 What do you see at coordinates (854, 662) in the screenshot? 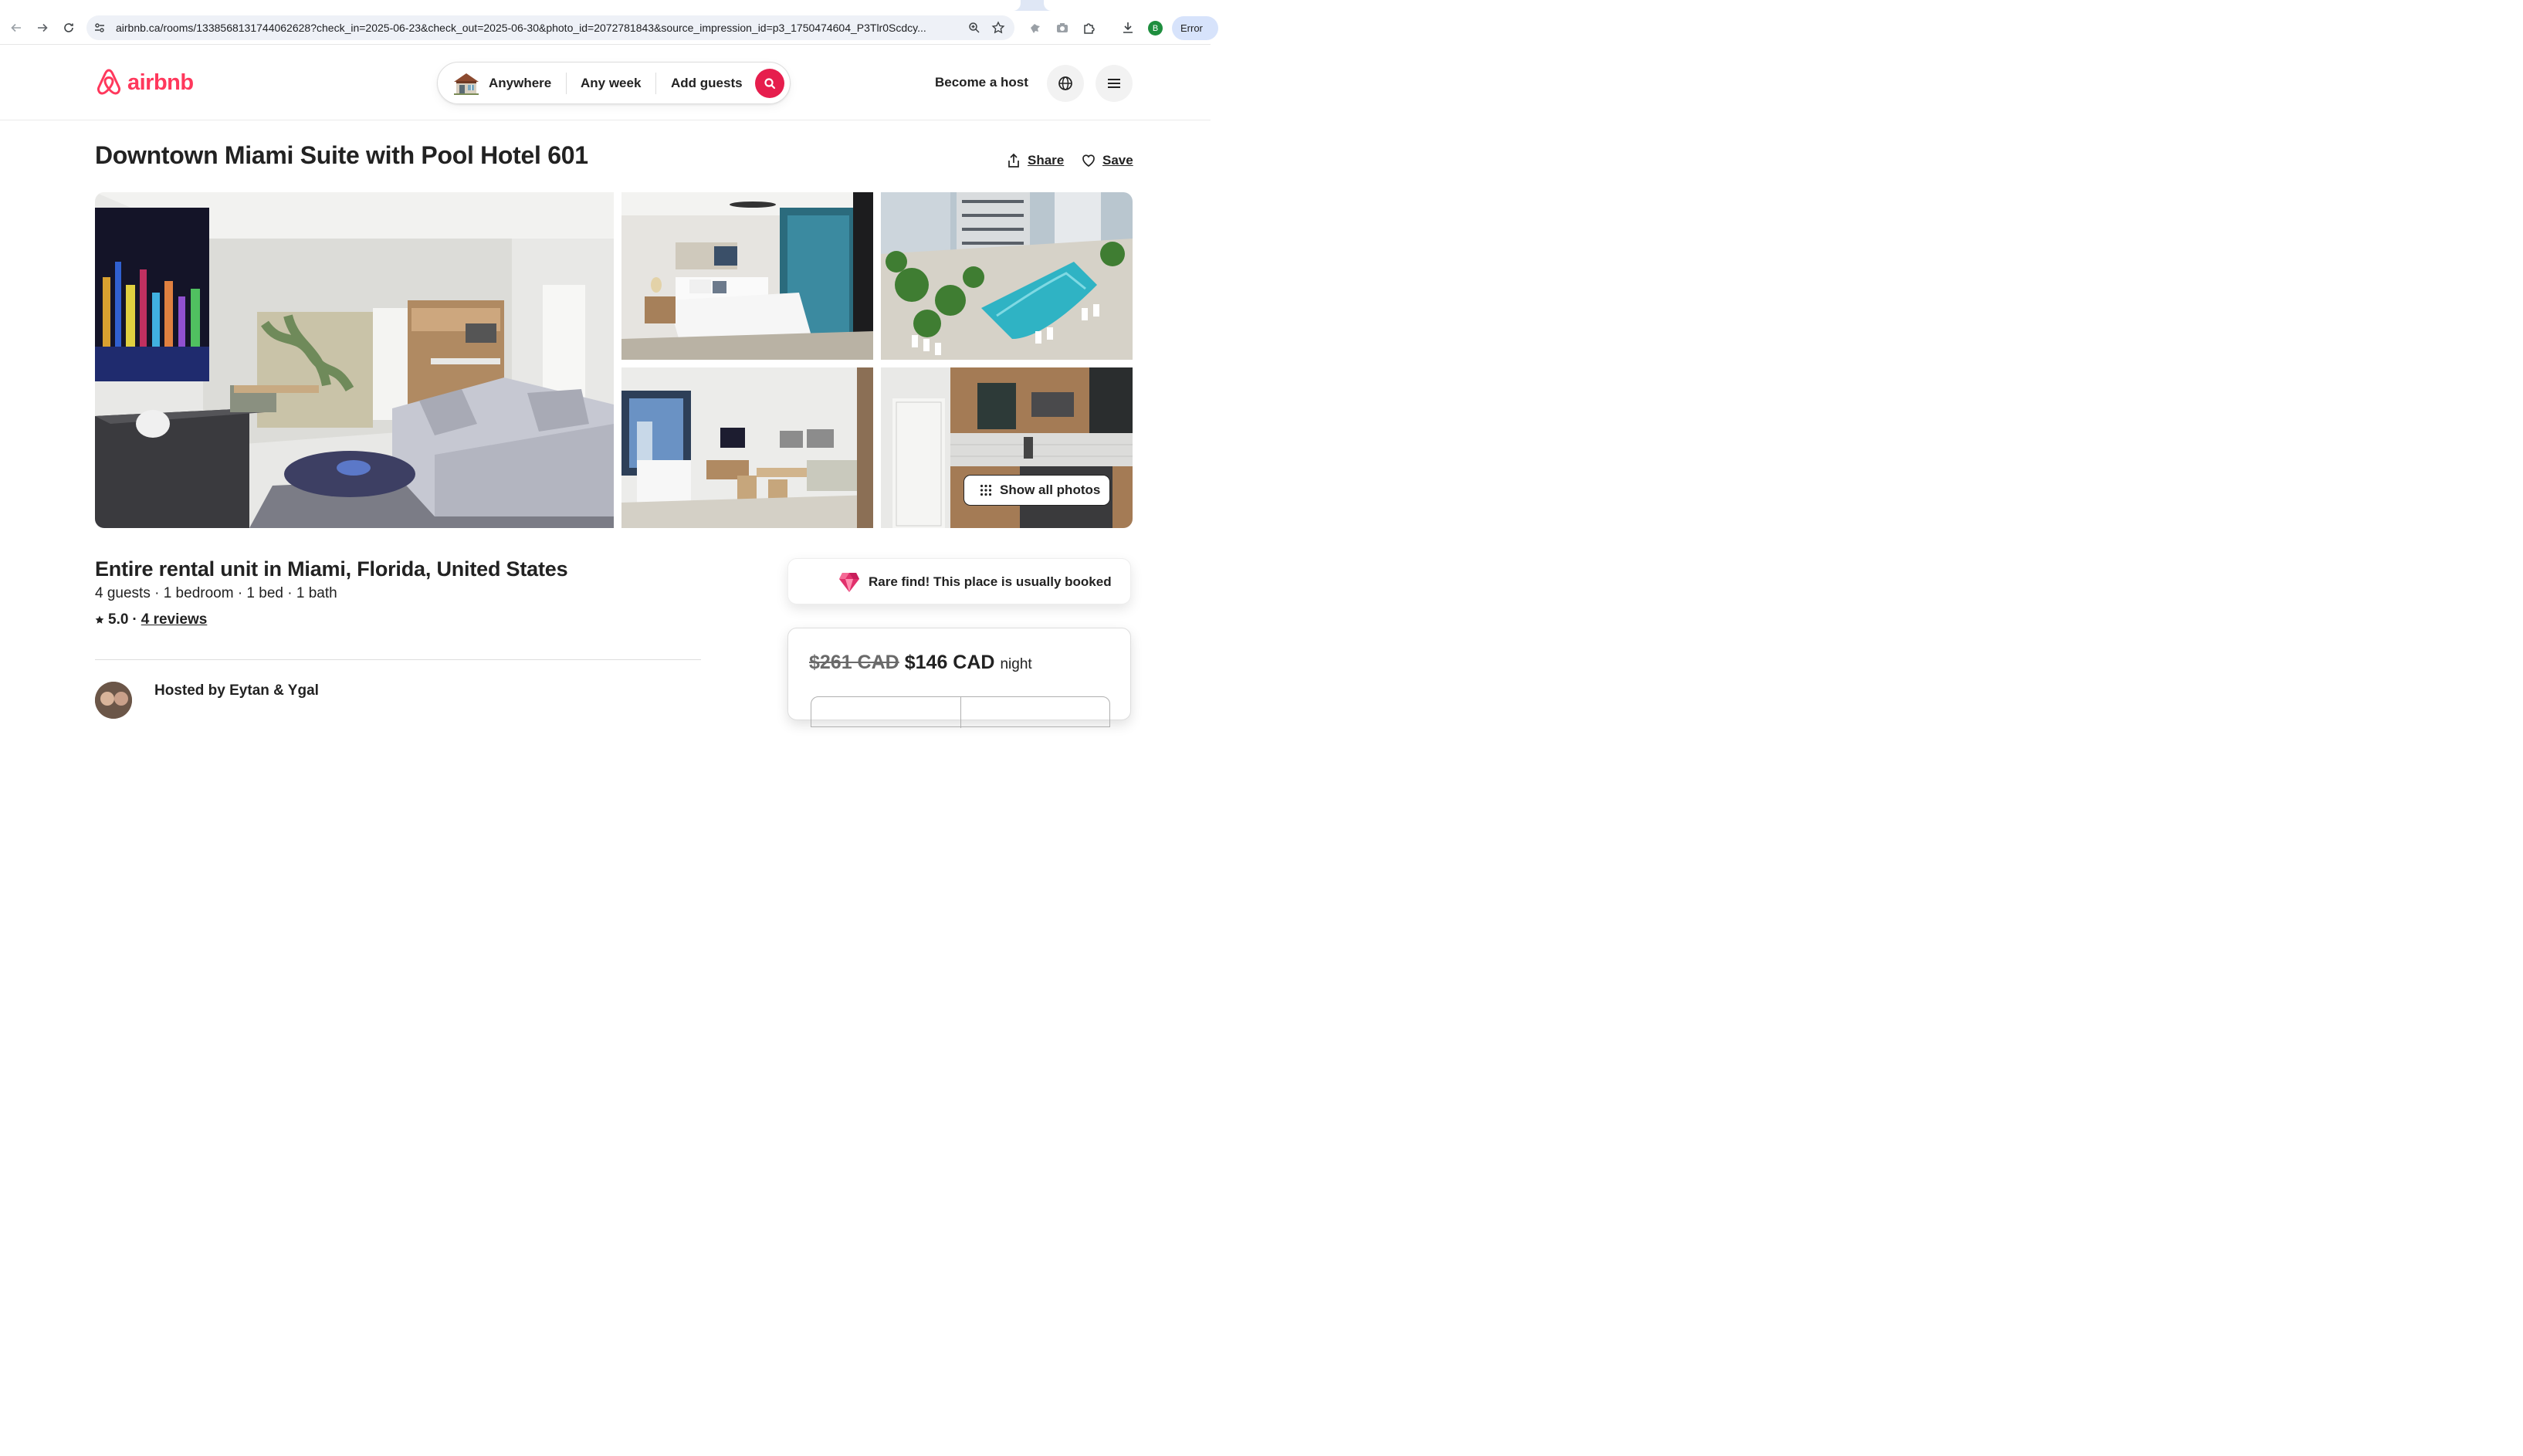
I see `original-price: $261 CAD` at bounding box center [854, 662].